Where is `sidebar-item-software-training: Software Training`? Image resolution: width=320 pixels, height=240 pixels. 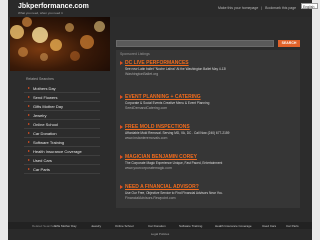 sidebar-item-software-training: Software Training is located at coordinates (62, 142).